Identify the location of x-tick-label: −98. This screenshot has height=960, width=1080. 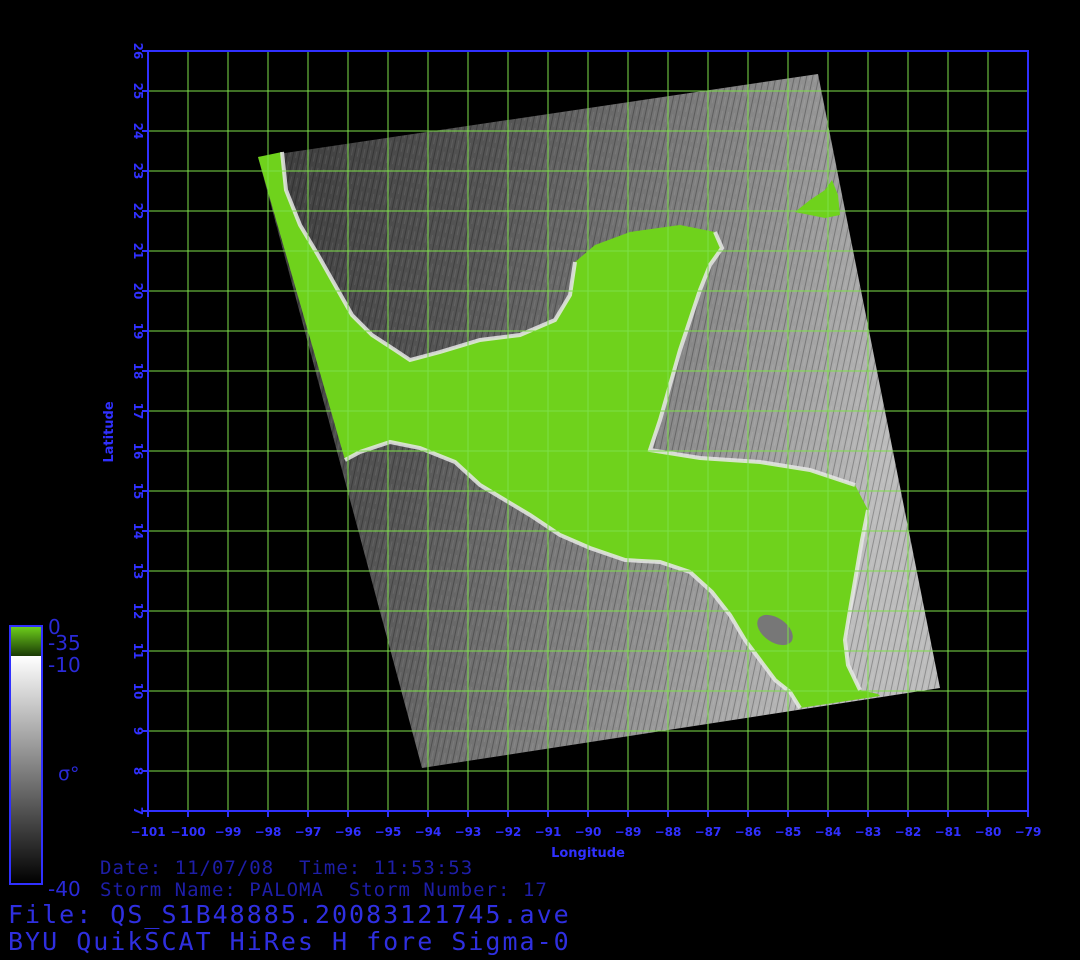
(268, 832).